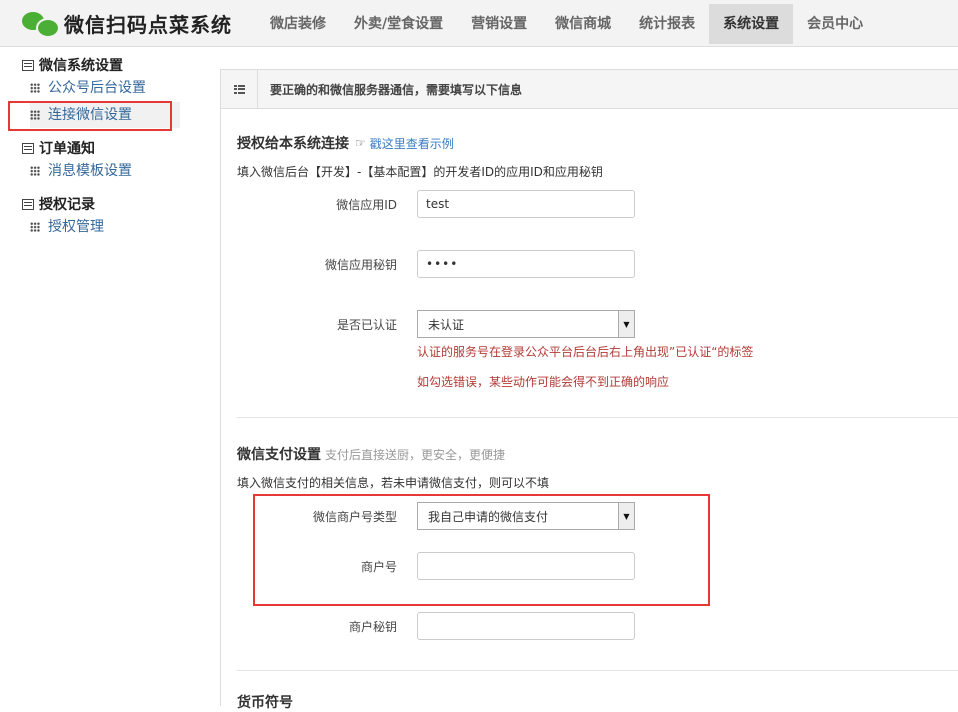 The height and width of the screenshot is (712, 958). What do you see at coordinates (583, 24) in the screenshot?
I see `nav-item-wechat-mall: 微信商城` at bounding box center [583, 24].